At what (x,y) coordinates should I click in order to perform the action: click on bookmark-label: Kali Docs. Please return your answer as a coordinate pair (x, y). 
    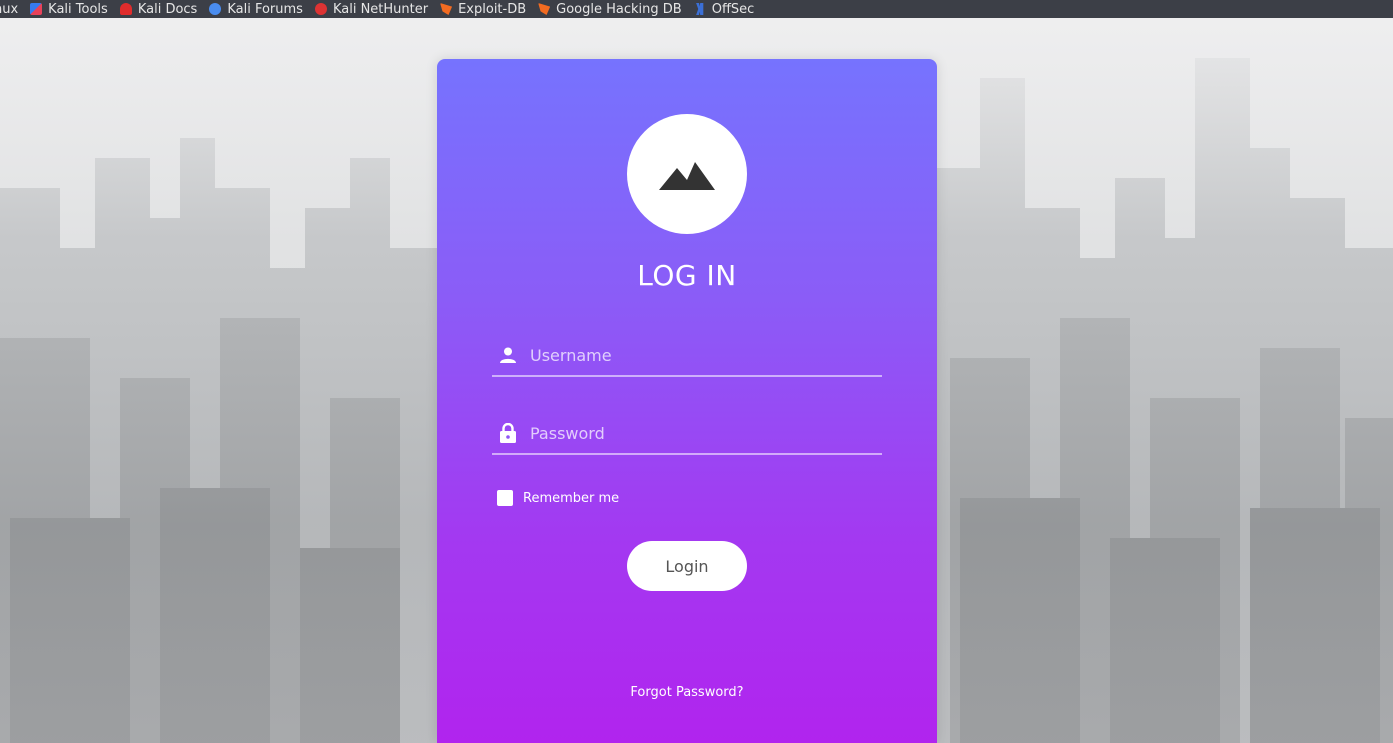
    Looking at the image, I should click on (167, 9).